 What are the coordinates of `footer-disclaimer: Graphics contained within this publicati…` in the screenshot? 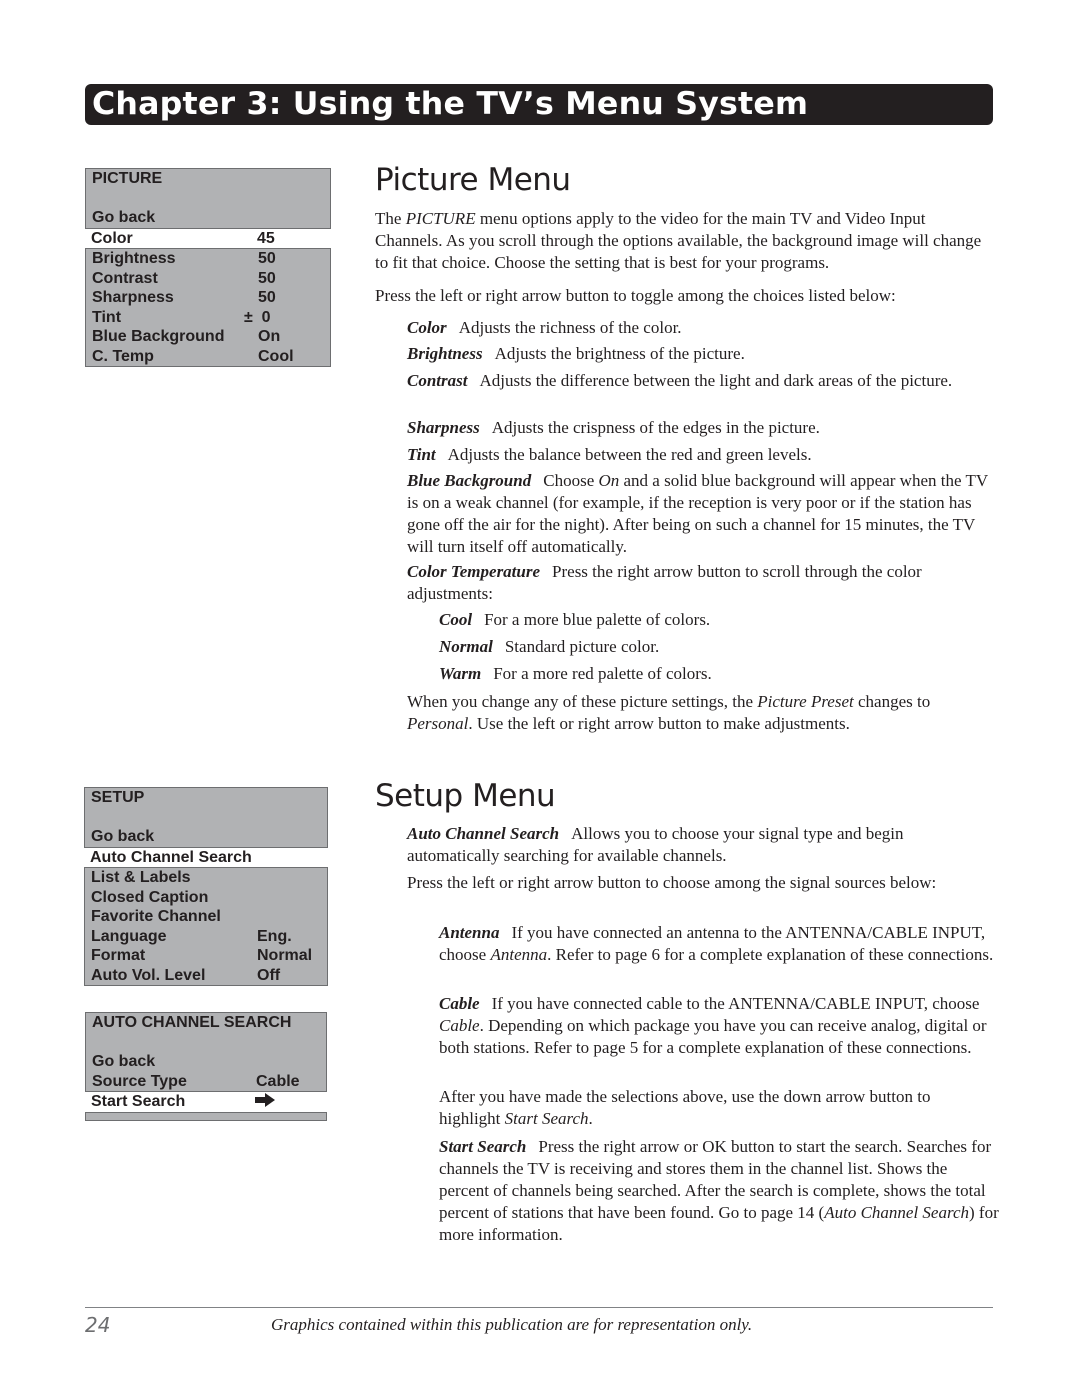 It's located at (512, 1324).